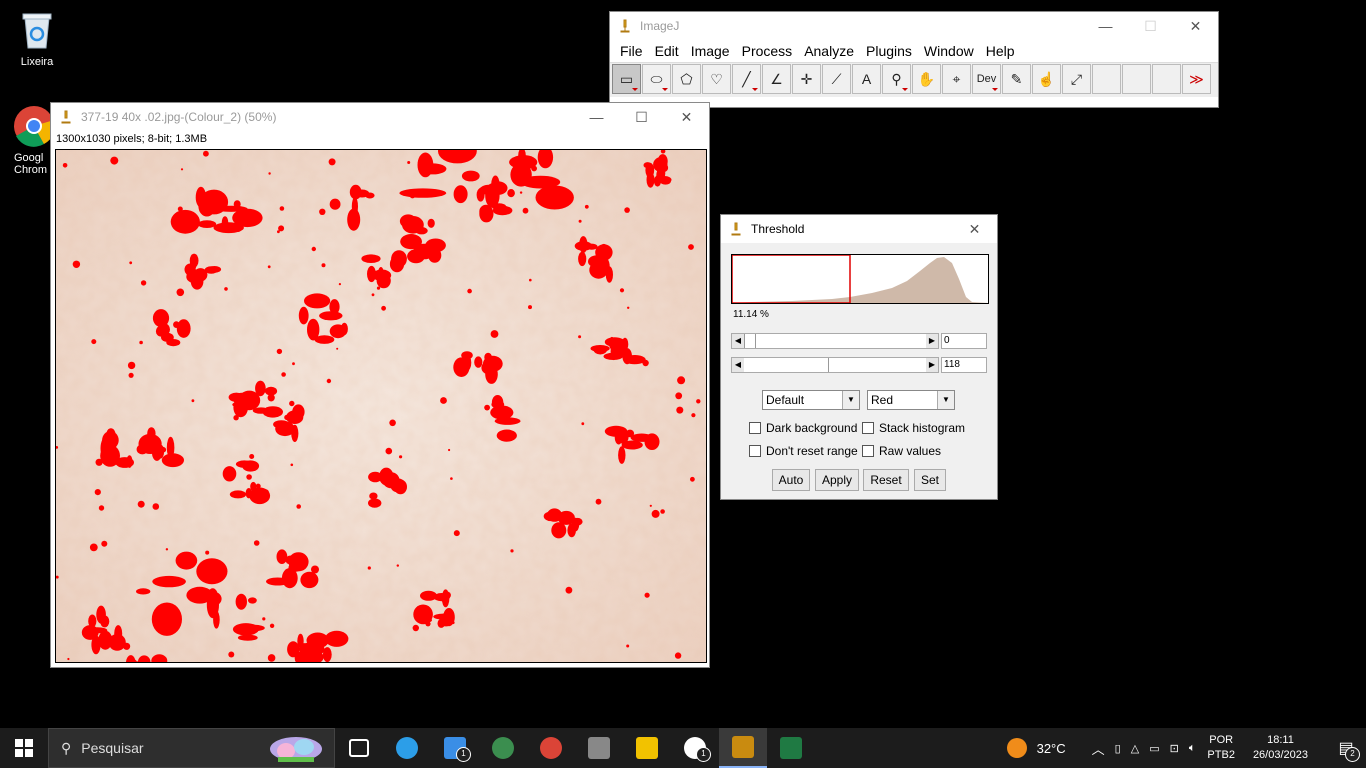  Describe the element at coordinates (803, 428) in the screenshot. I see `dark-background-checkbox: Dark background` at that location.